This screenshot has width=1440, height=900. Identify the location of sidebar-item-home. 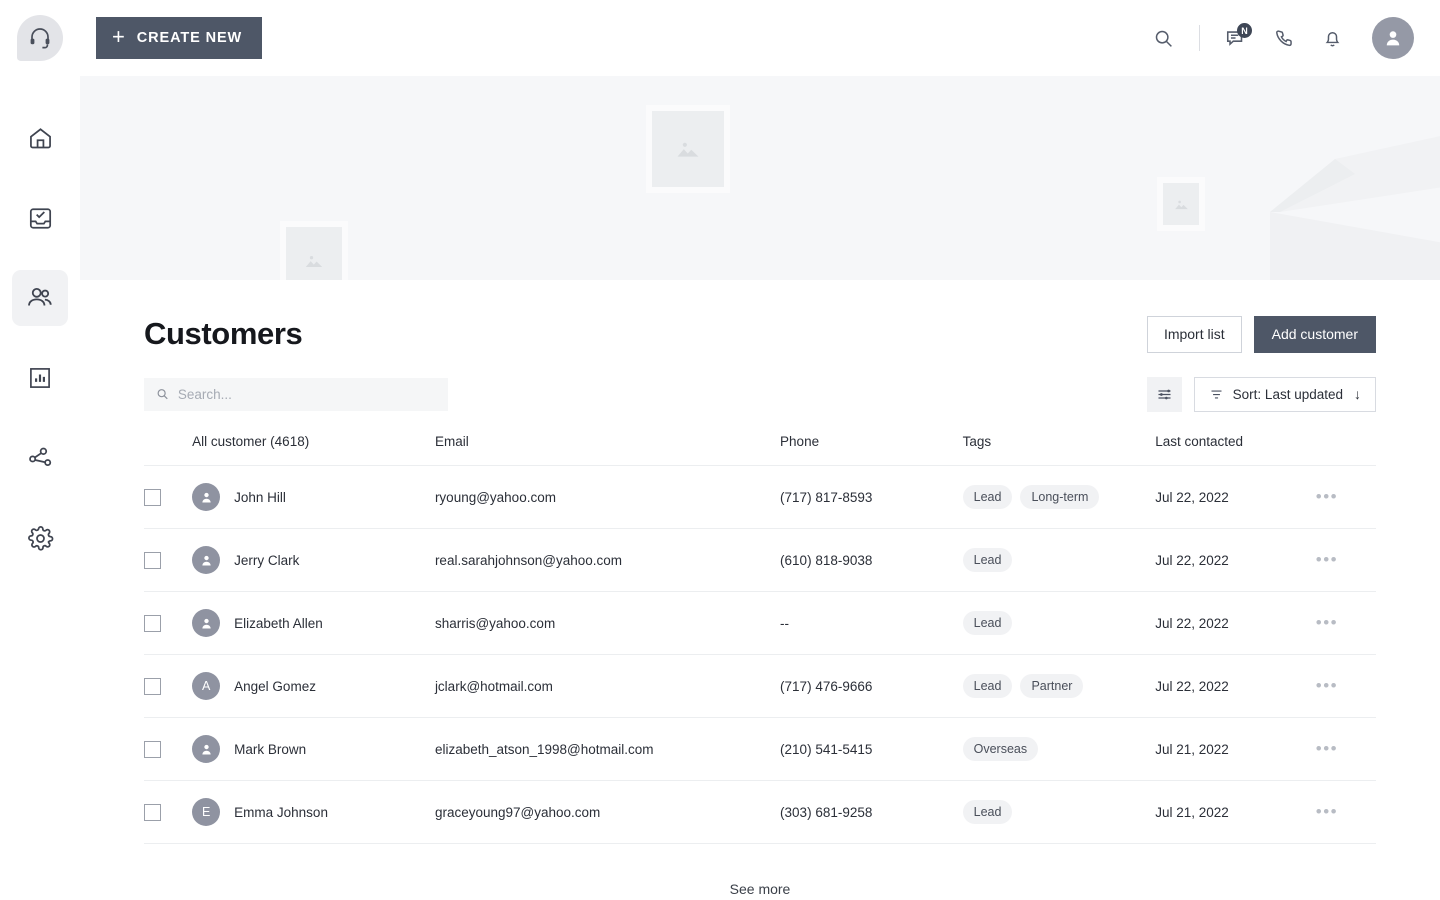
(40, 138).